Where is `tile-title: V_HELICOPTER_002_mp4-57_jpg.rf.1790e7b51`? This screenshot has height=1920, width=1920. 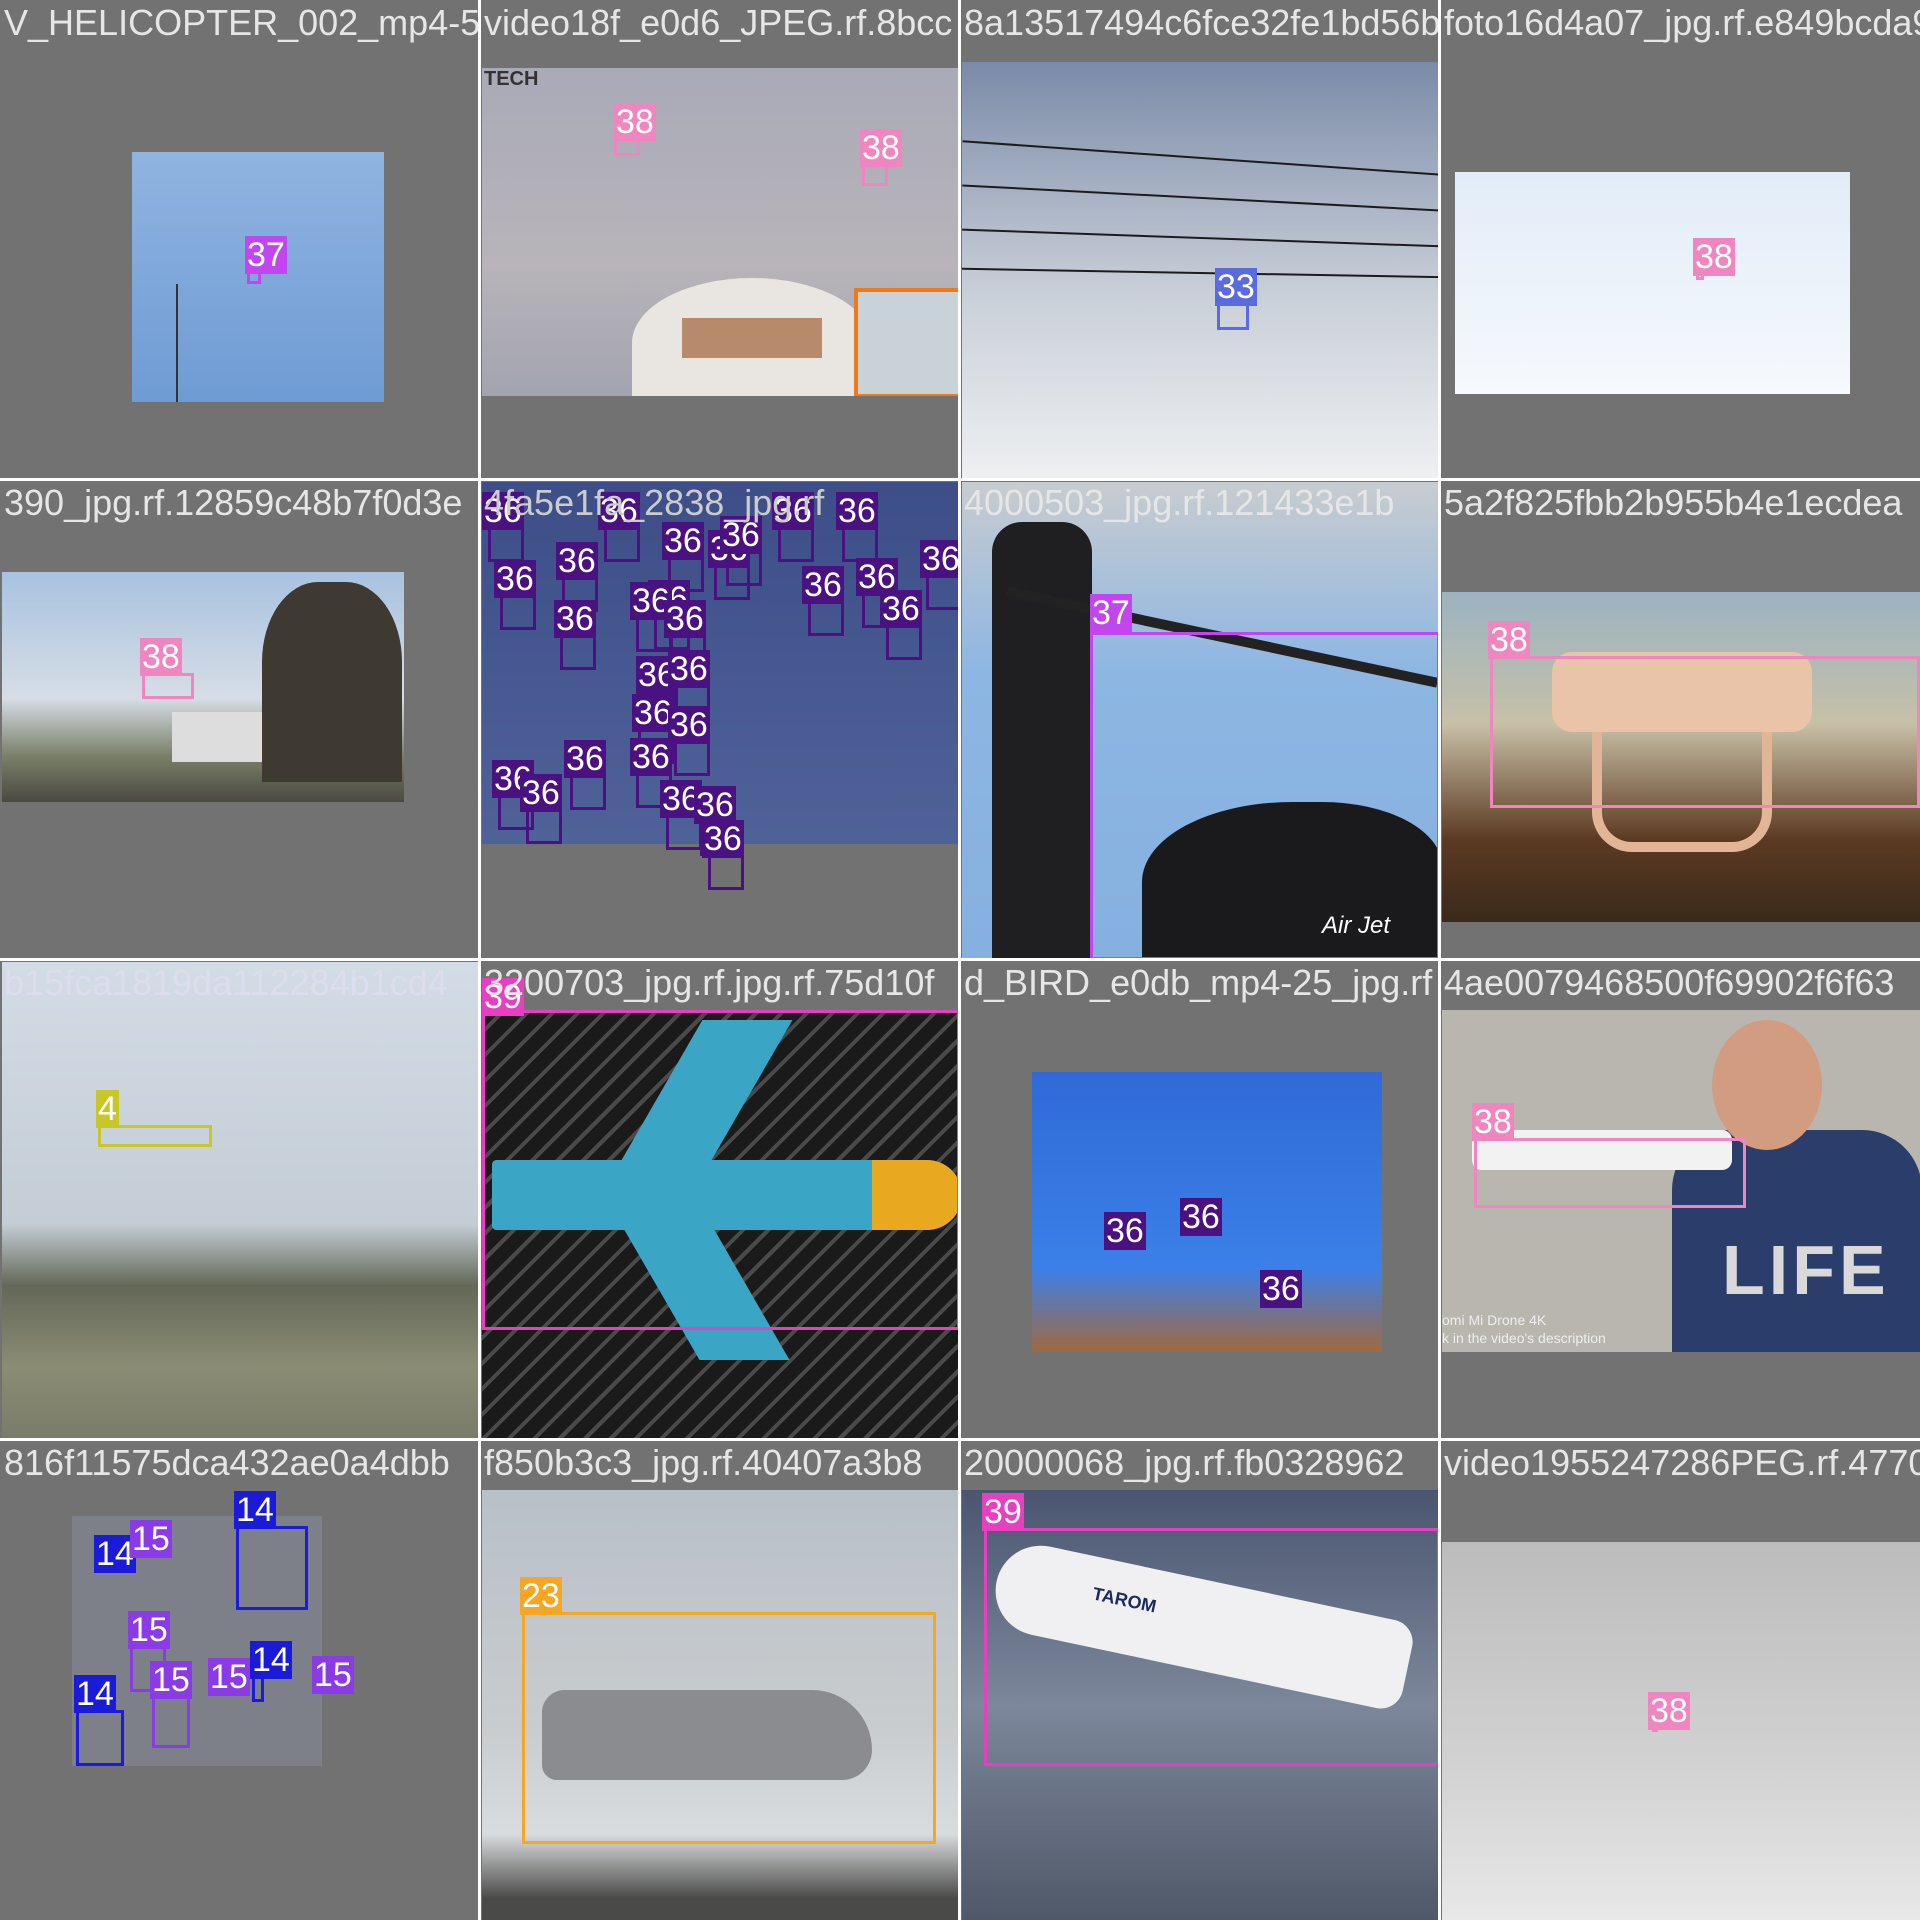
tile-title: V_HELICOPTER_002_mp4-57_jpg.rf.1790e7b51 is located at coordinates (242, 22).